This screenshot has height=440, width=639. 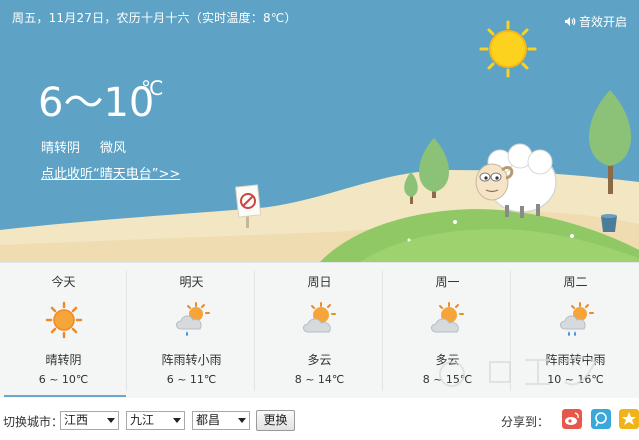 What do you see at coordinates (570, 21) in the screenshot?
I see `speaker-icon` at bounding box center [570, 21].